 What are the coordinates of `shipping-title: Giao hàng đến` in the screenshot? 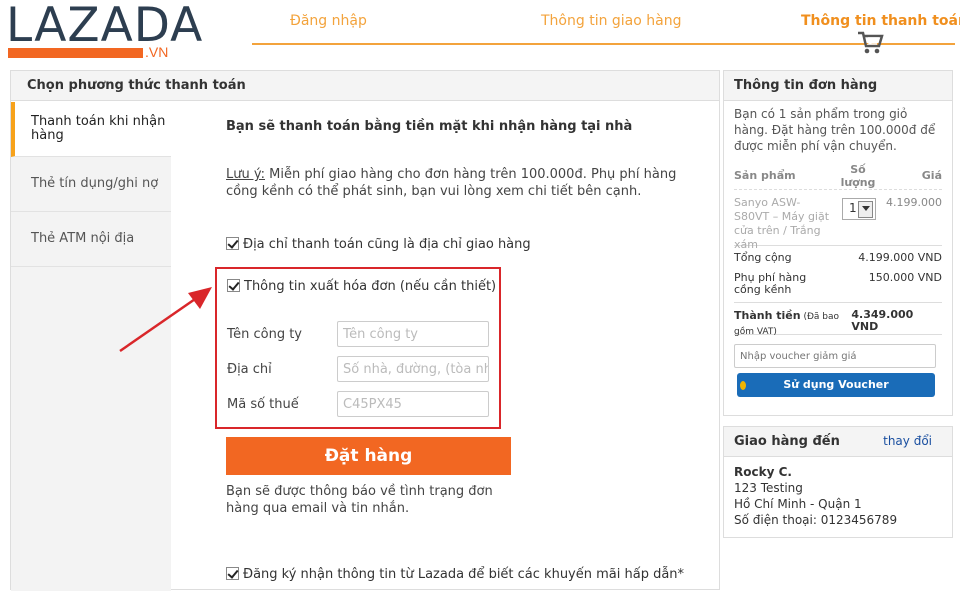 It's located at (787, 441).